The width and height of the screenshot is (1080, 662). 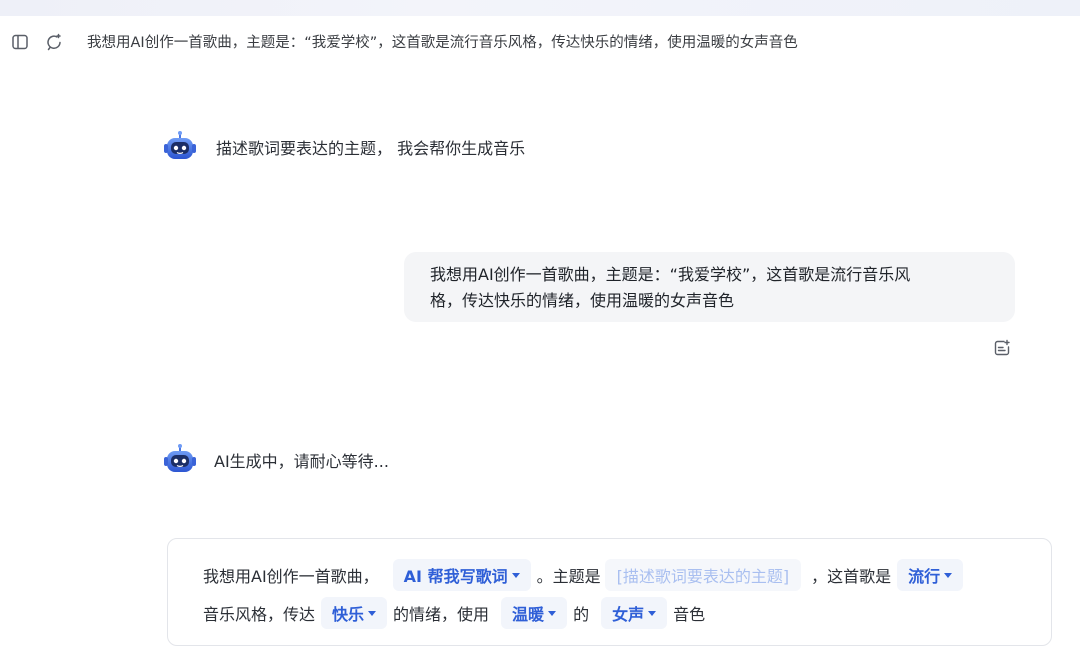 What do you see at coordinates (441, 614) in the screenshot?
I see `prompt-text: 的情绪，使用` at bounding box center [441, 614].